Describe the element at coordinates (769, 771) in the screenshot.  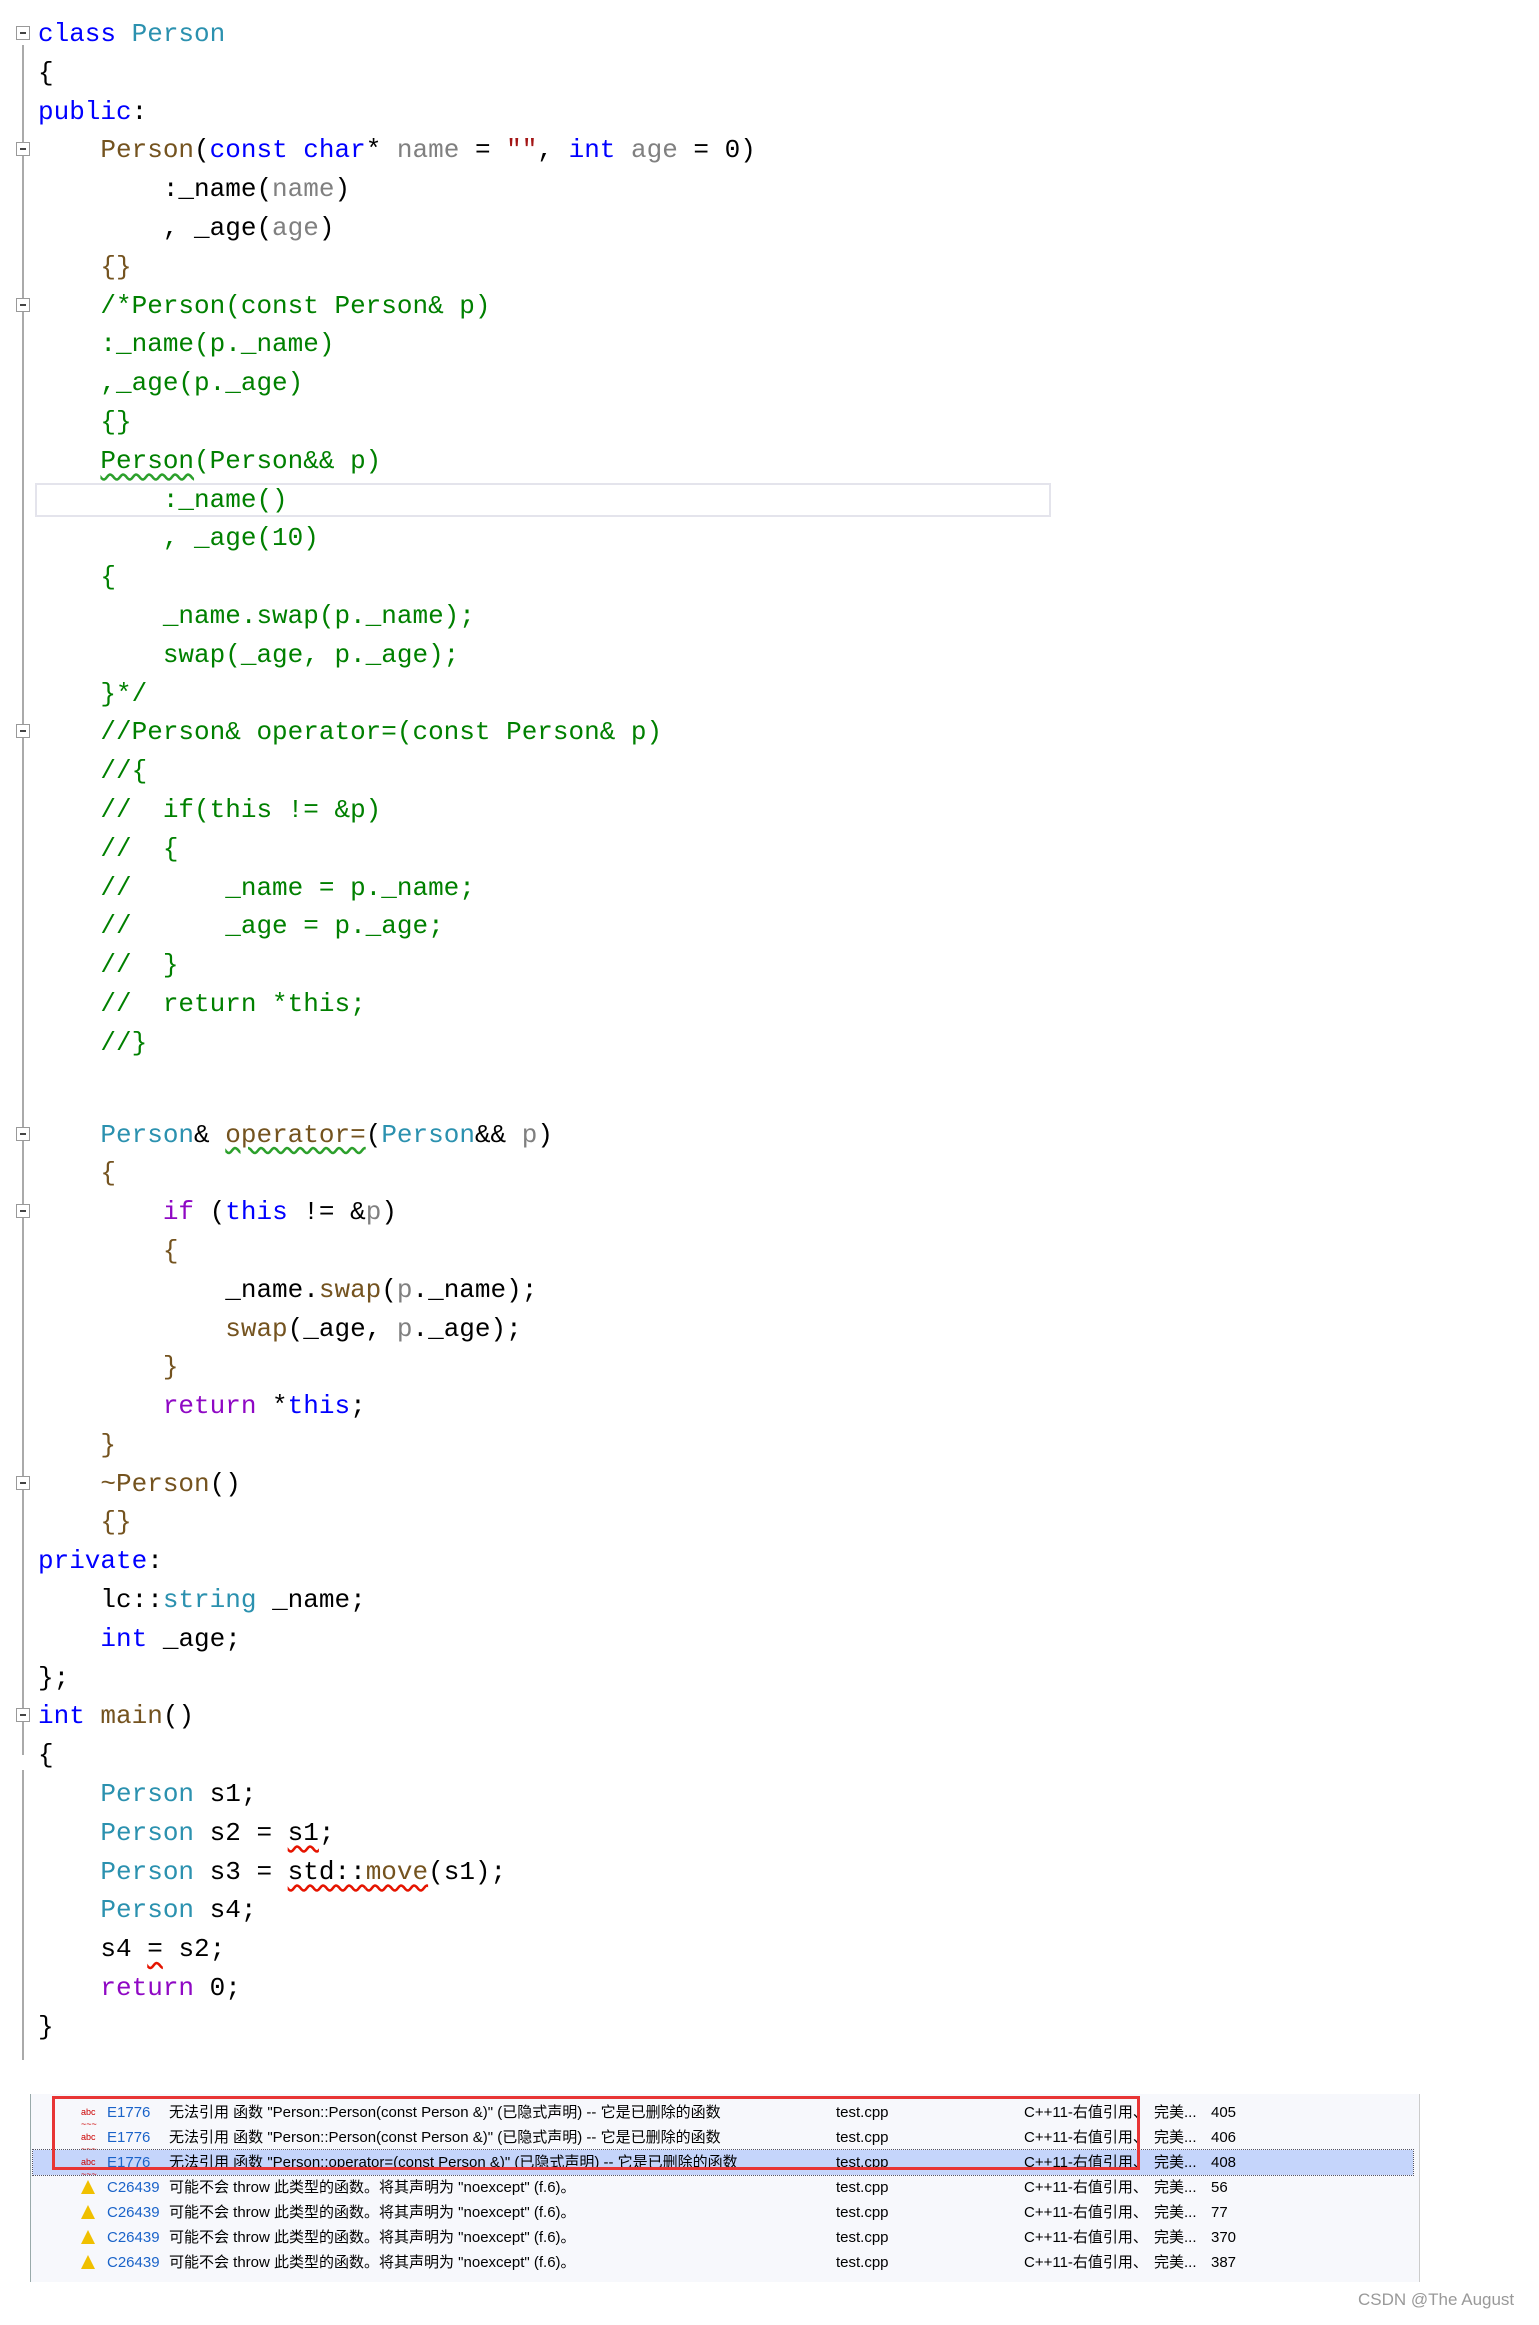
I see `code-line: //{` at that location.